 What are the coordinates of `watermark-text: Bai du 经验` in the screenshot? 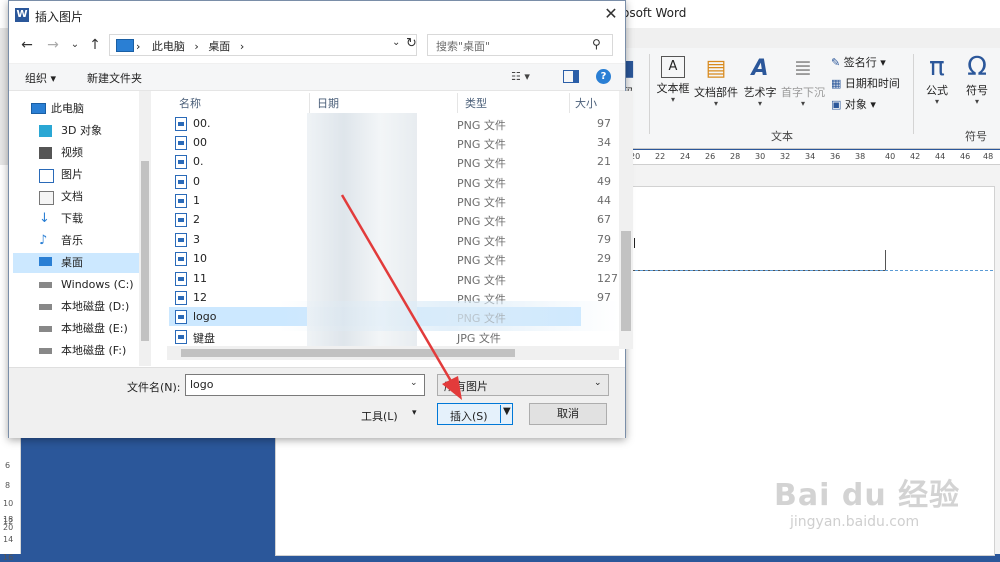 It's located at (867, 495).